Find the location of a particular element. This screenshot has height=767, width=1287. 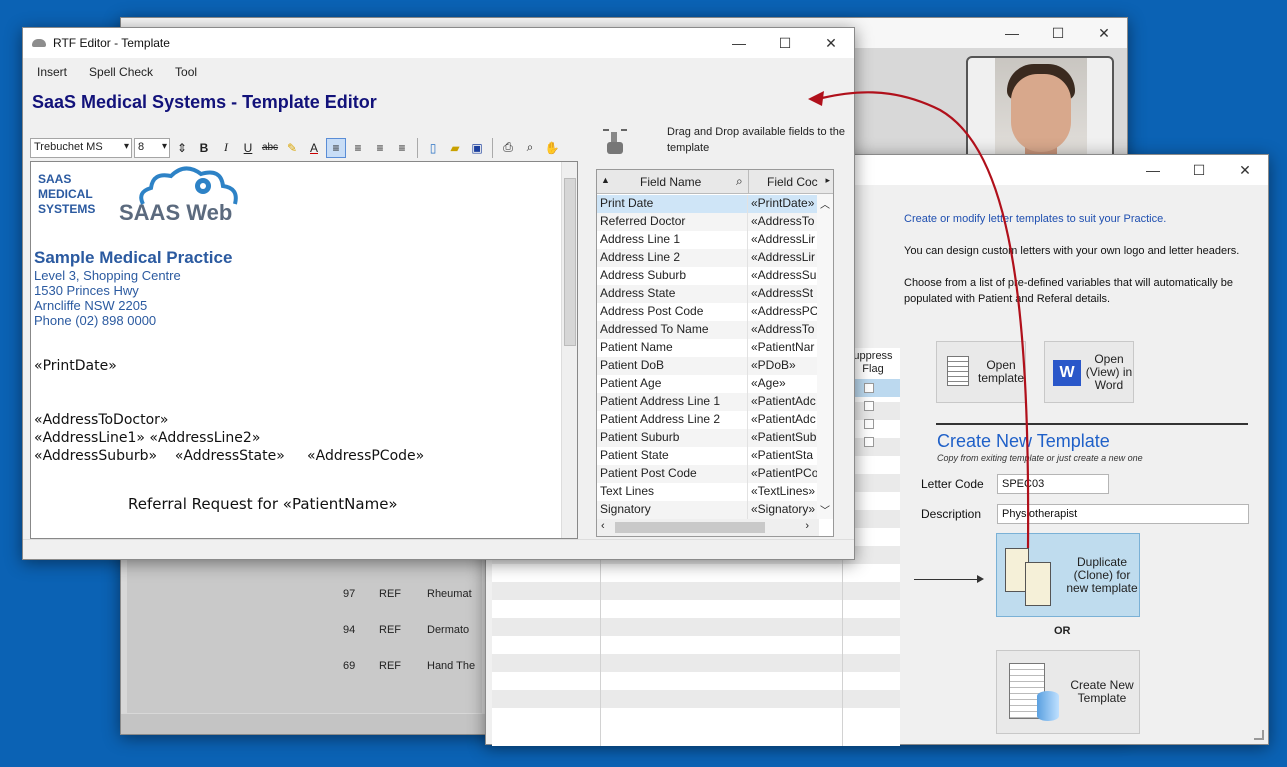

field-row: Print Date «PrintDate» is located at coordinates (707, 204).